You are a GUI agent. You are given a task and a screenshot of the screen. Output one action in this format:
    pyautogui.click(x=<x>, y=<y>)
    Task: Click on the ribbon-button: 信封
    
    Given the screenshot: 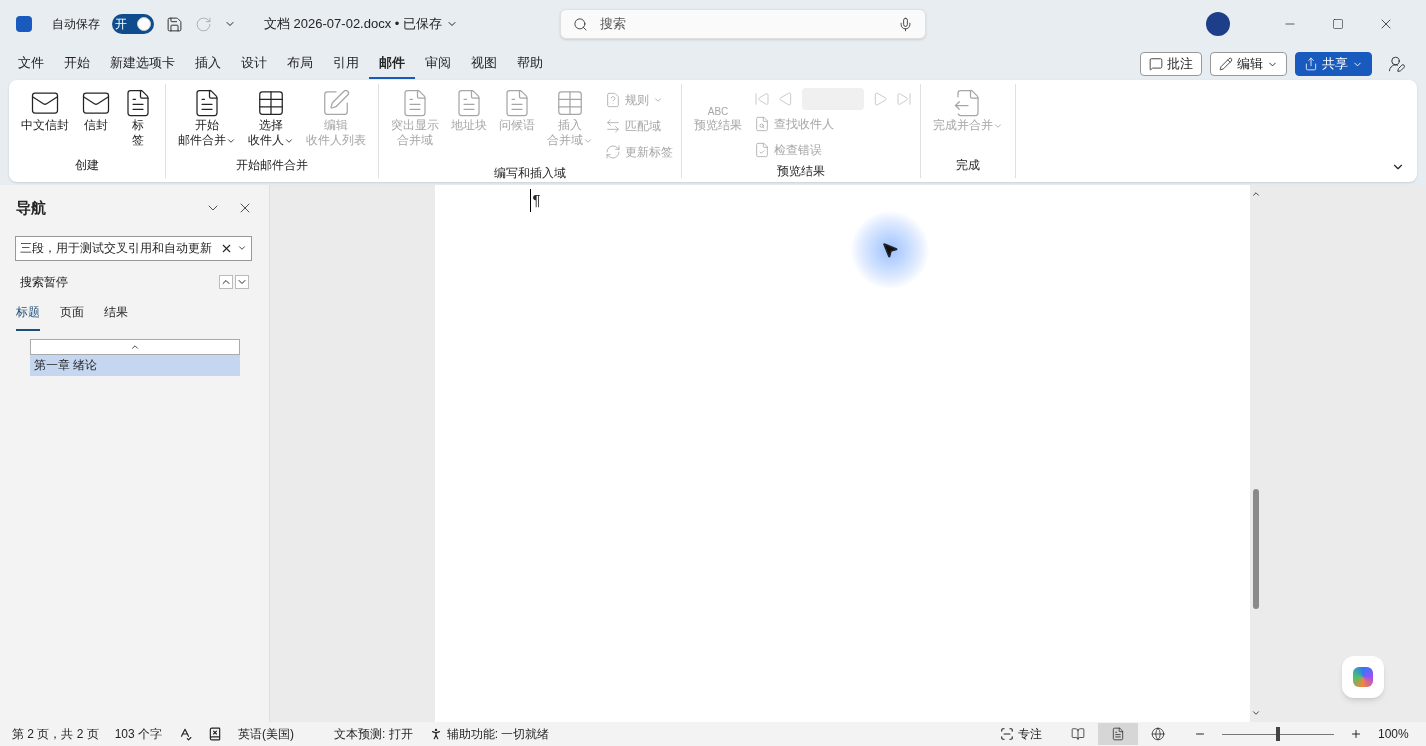 What is the action you would take?
    pyautogui.click(x=96, y=119)
    